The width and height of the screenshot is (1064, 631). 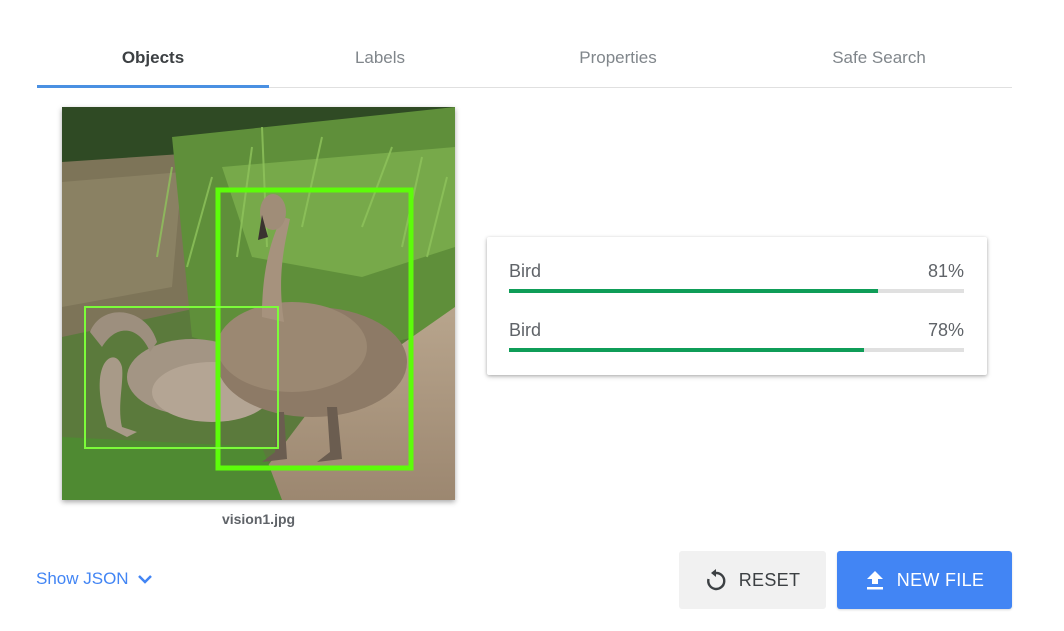 I want to click on tab-safe-search: Safe Search, so click(x=879, y=59).